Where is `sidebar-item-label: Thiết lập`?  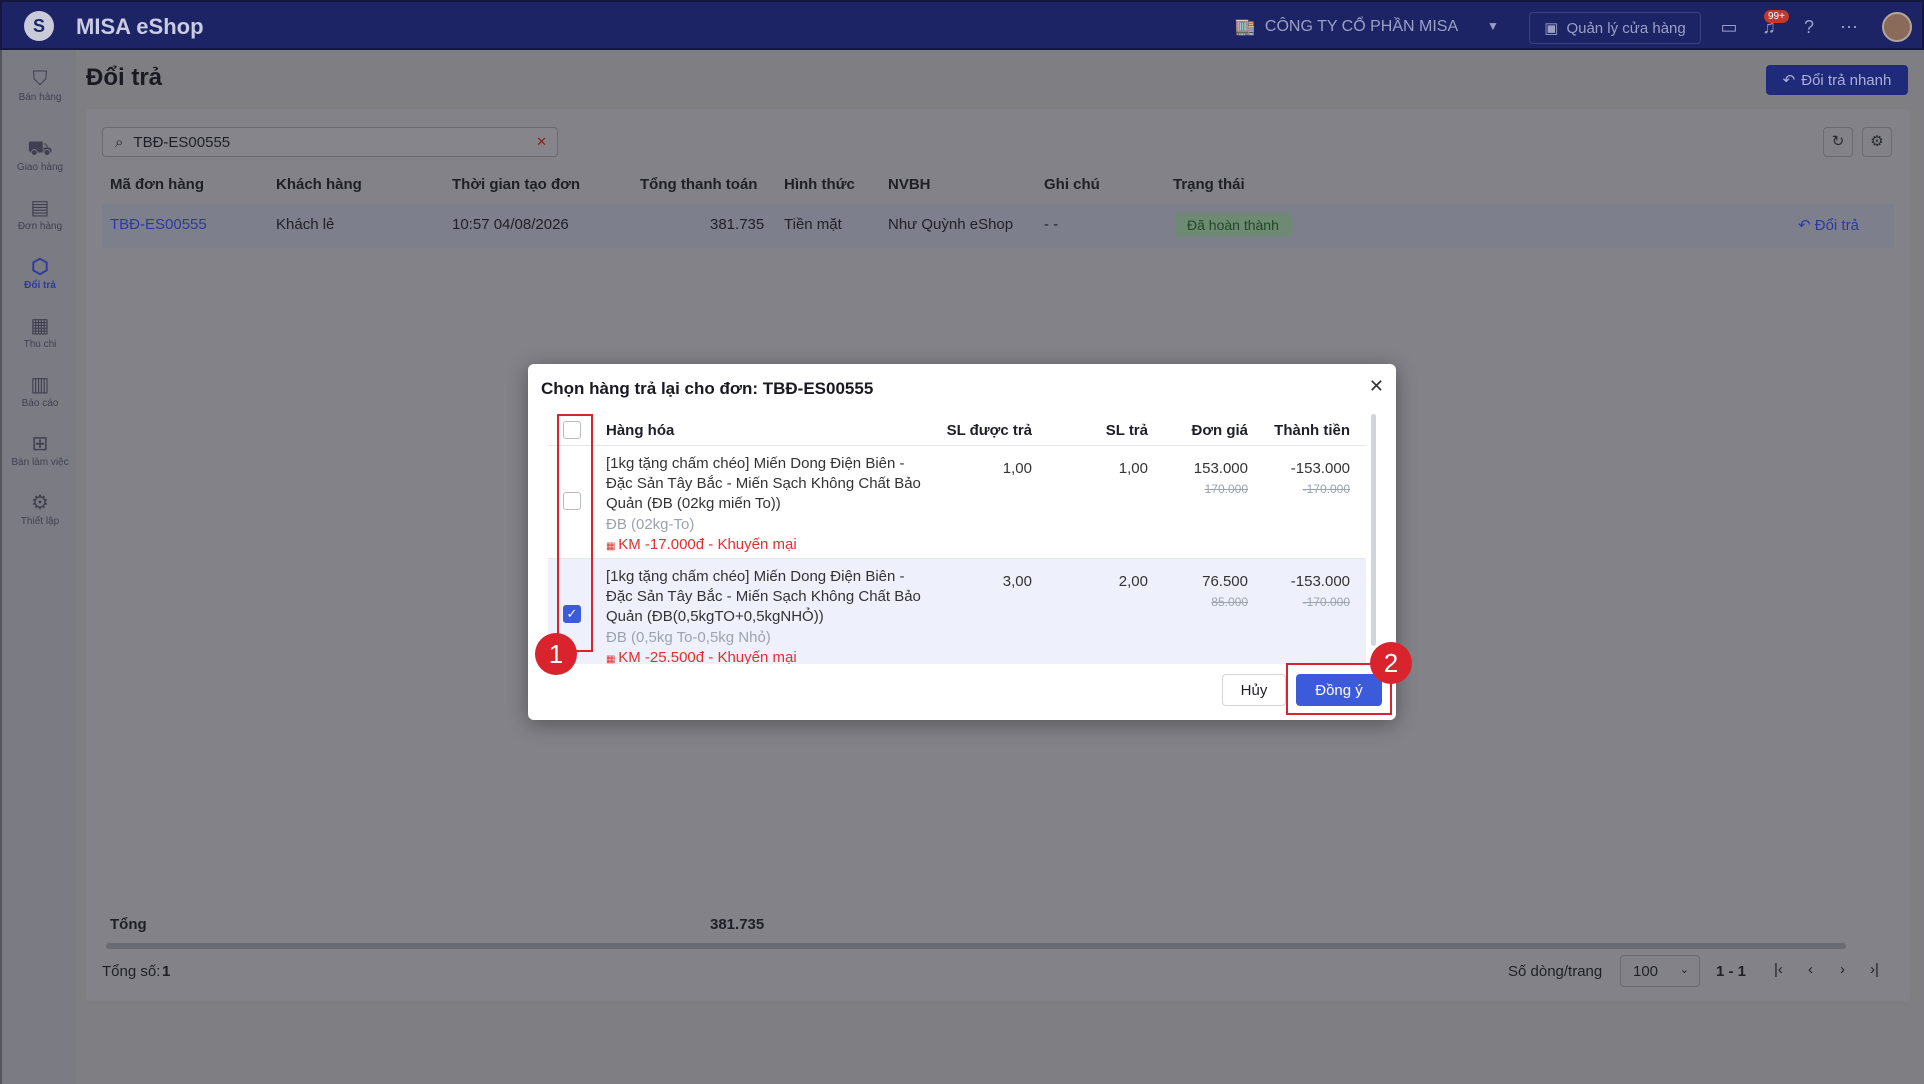
sidebar-item-label: Thiết lập is located at coordinates (40, 521).